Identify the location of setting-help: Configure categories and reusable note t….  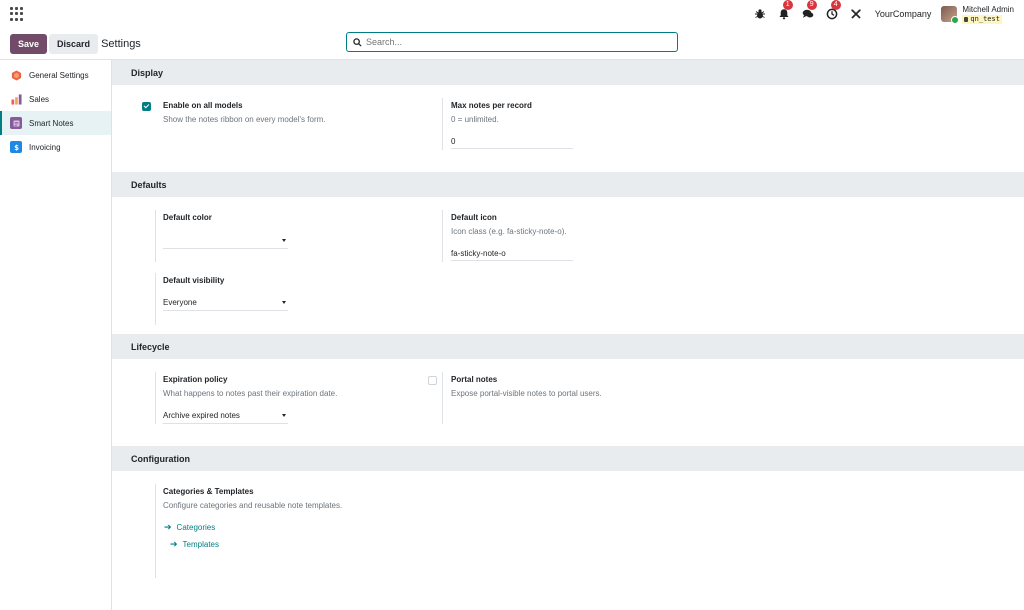
(253, 505).